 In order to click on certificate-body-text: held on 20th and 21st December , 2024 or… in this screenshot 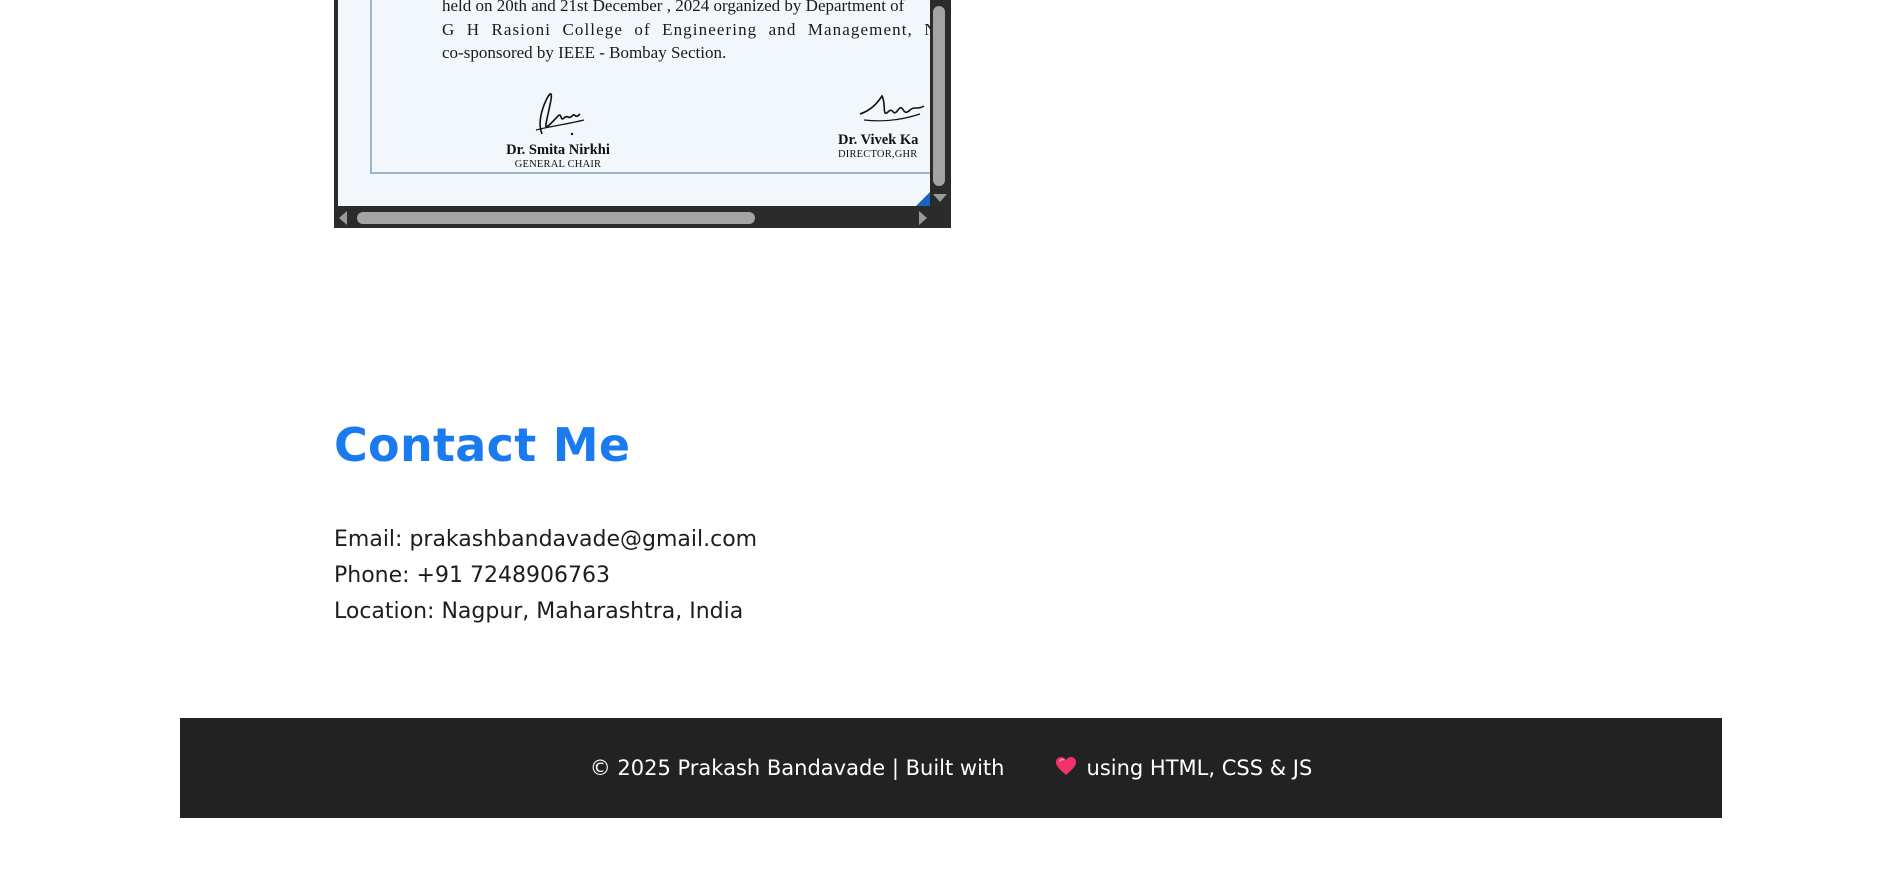, I will do `click(686, 32)`.